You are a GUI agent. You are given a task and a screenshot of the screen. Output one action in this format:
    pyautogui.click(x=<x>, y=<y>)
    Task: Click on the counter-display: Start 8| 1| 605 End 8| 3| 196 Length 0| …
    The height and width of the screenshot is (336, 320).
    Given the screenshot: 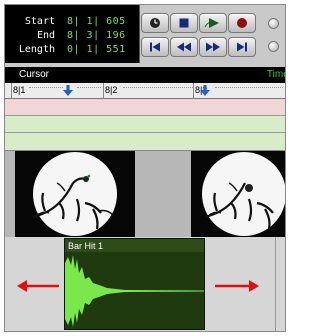 What is the action you would take?
    pyautogui.click(x=72, y=34)
    